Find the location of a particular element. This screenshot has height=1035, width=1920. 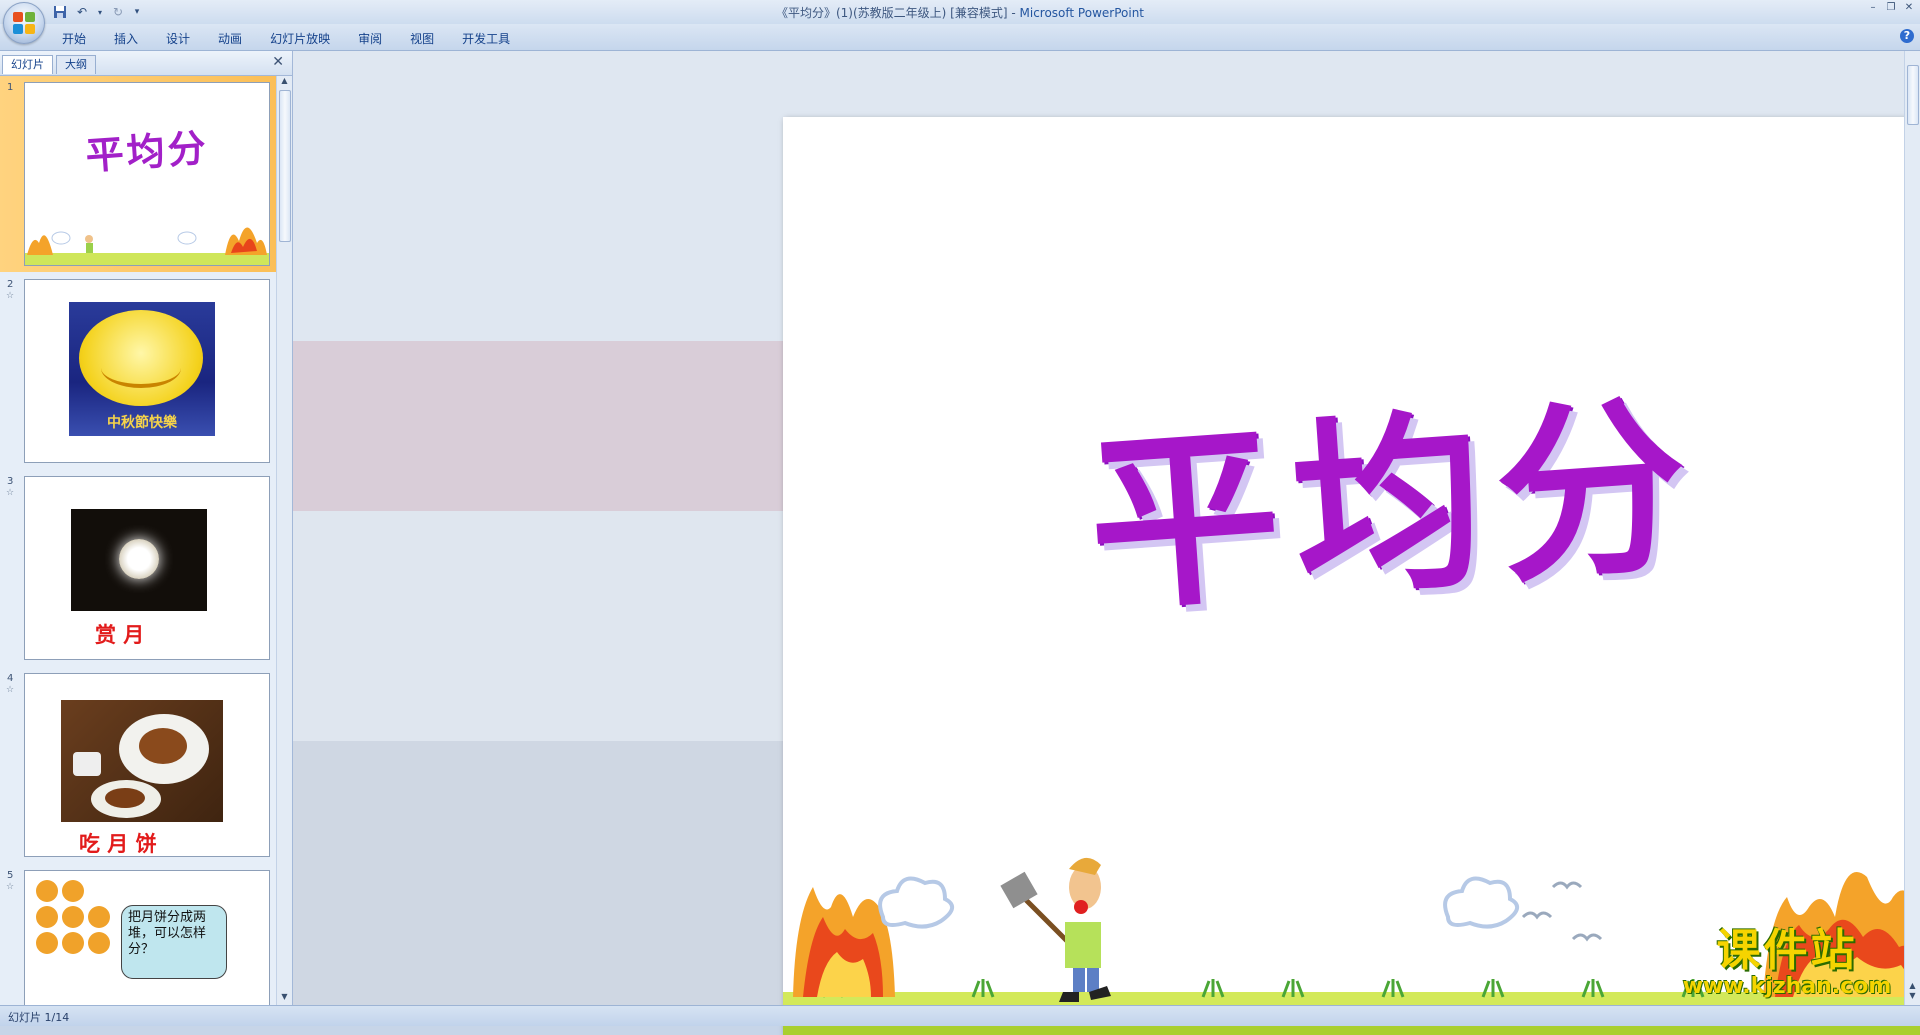

tab-view: 视图 is located at coordinates (422, 38).